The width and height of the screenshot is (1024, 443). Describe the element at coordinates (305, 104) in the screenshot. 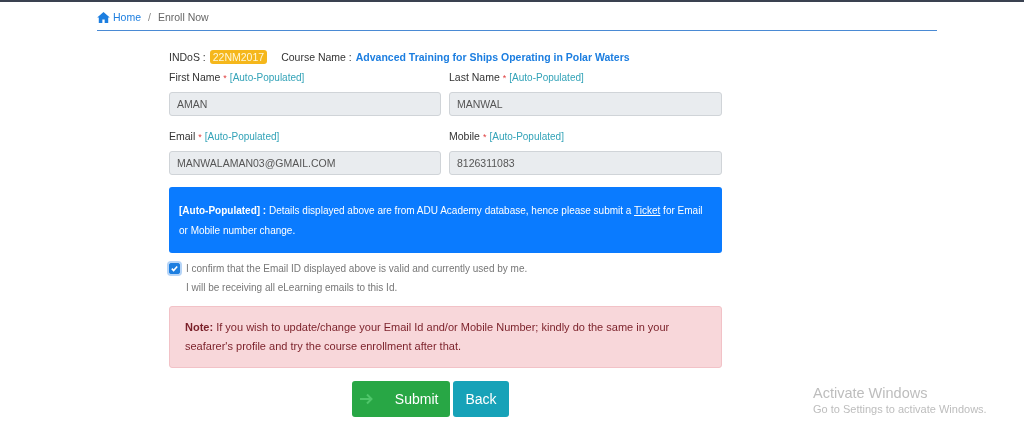

I see `input-field: AMAN` at that location.